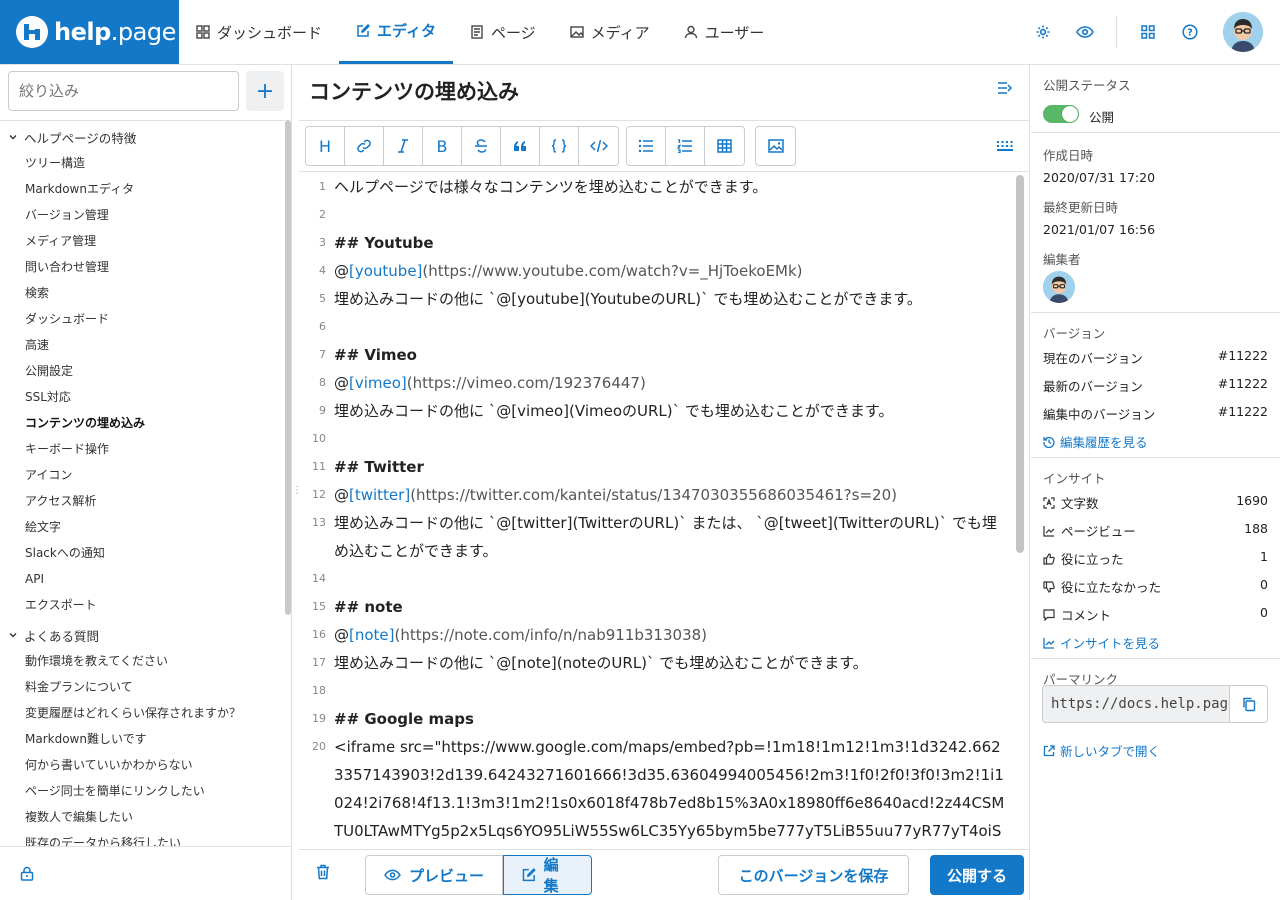 This screenshot has height=900, width=1280. Describe the element at coordinates (1085, 32) in the screenshot. I see `view-site-button` at that location.